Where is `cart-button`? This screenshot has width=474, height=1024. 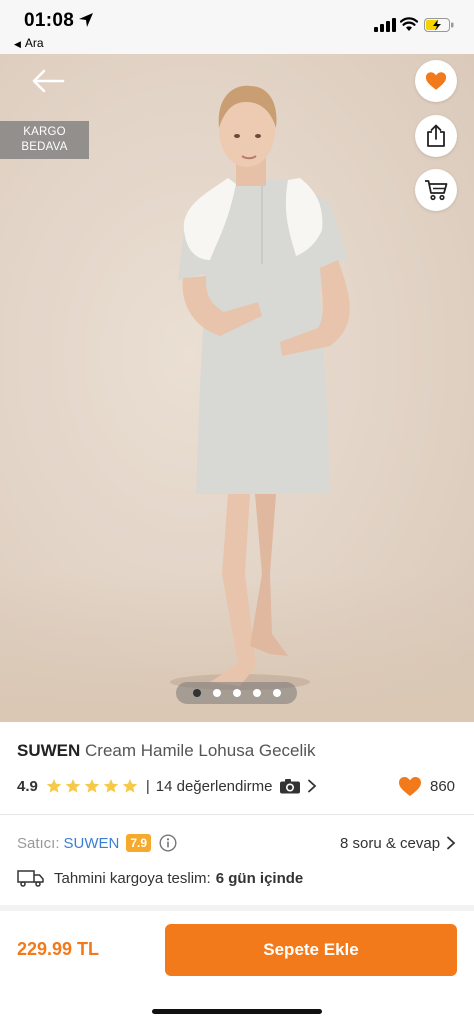
cart-button is located at coordinates (436, 190).